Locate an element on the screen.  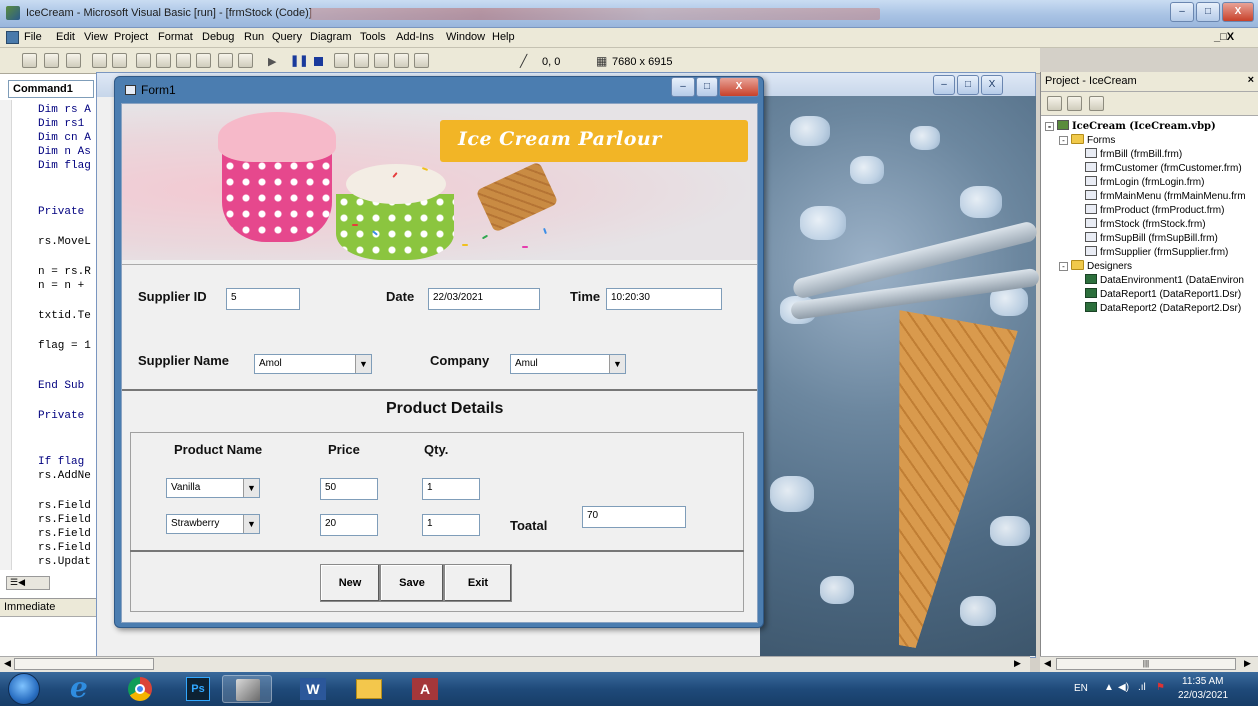
qty-field-1: 1 is located at coordinates (451, 489).